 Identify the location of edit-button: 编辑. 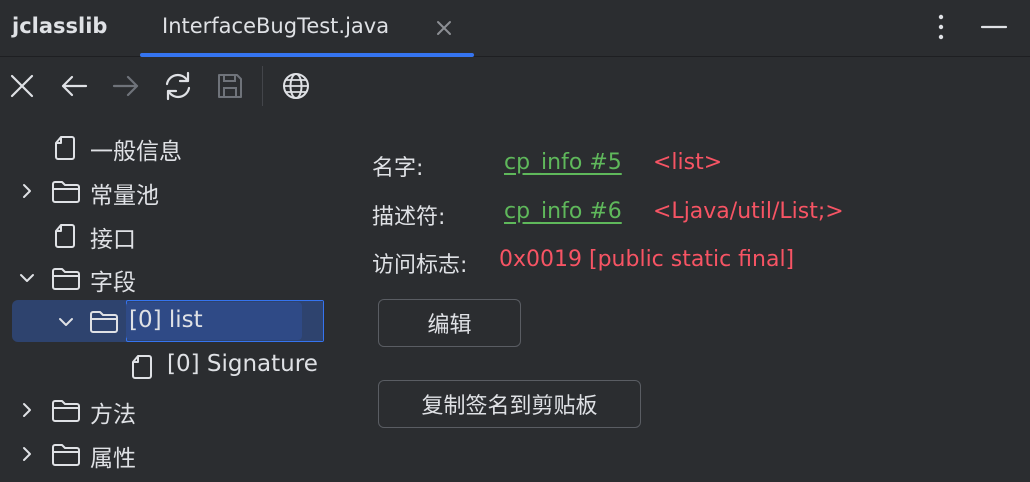
(449, 323).